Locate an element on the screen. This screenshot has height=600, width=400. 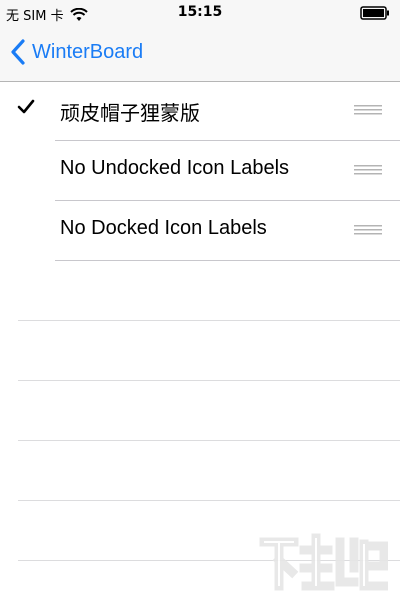
checkmark-icon is located at coordinates (26, 106).